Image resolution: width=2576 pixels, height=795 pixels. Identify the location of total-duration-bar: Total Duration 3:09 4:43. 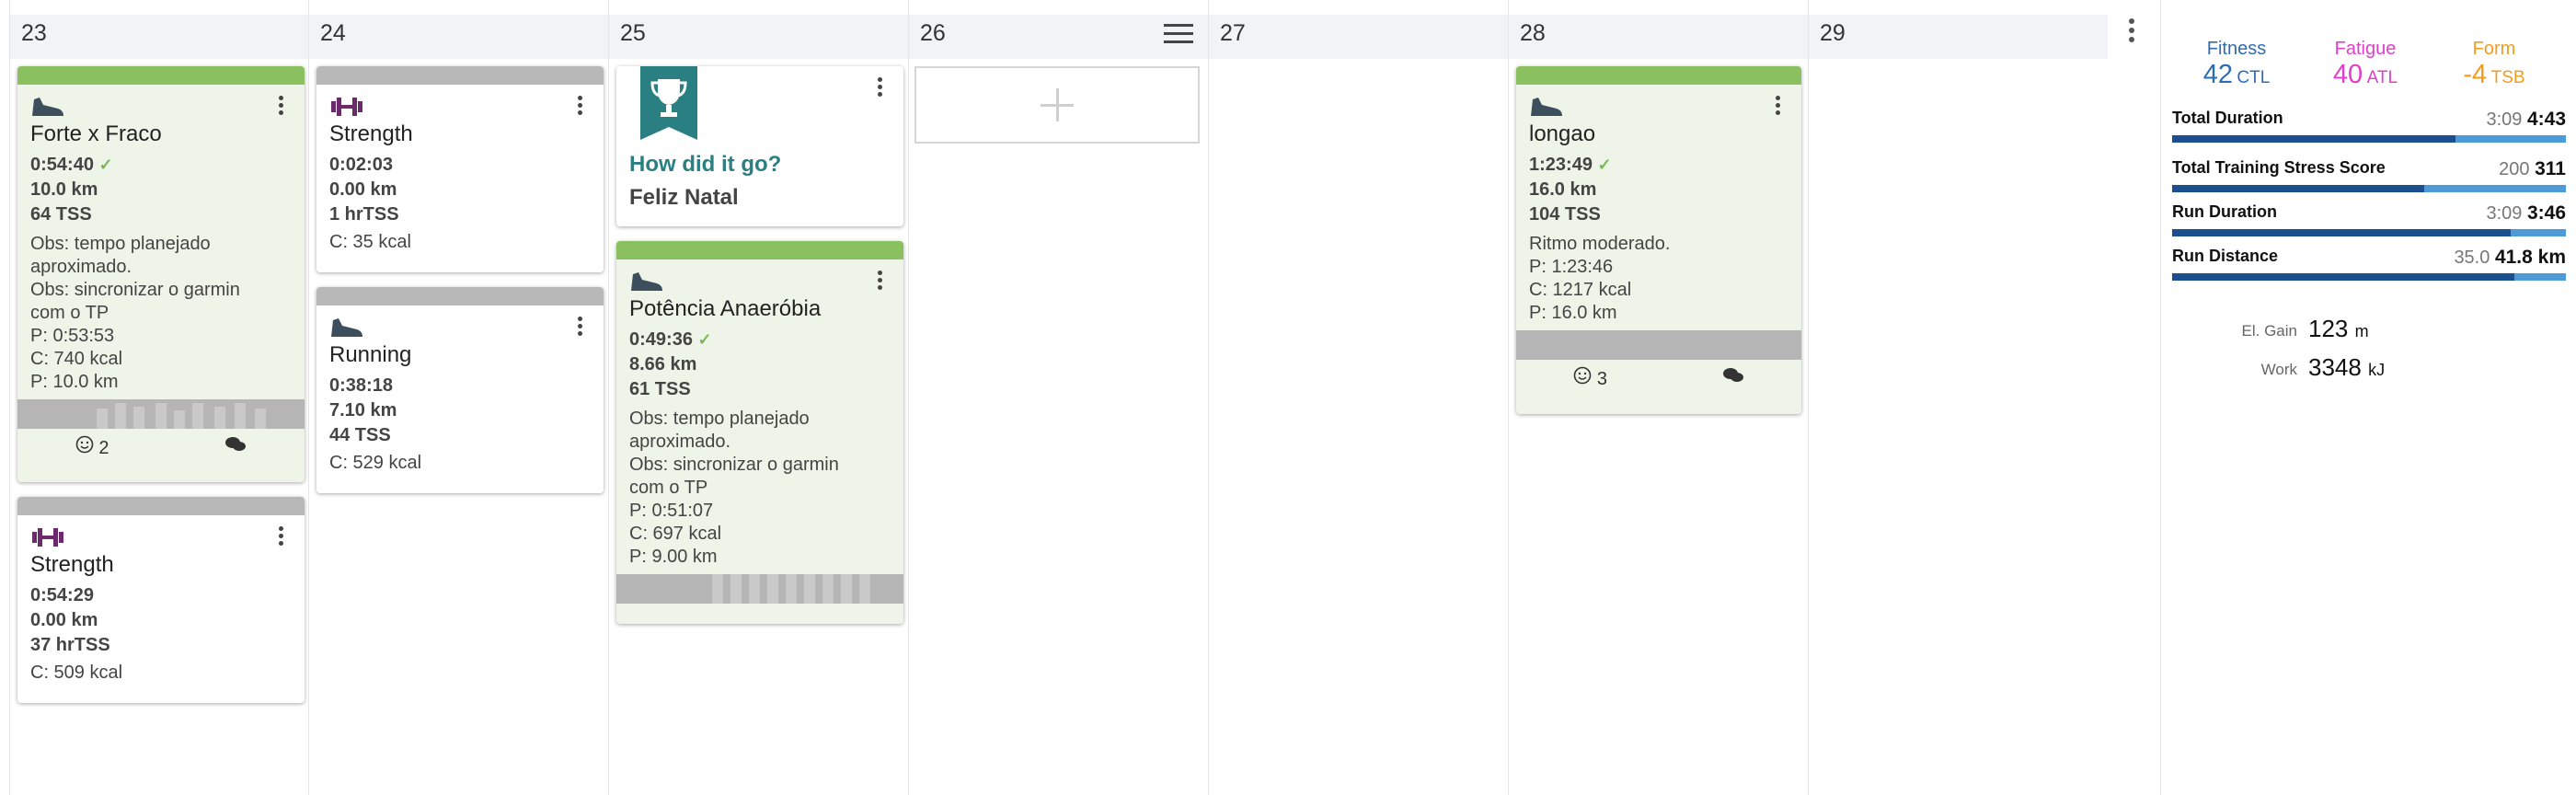
(2369, 126).